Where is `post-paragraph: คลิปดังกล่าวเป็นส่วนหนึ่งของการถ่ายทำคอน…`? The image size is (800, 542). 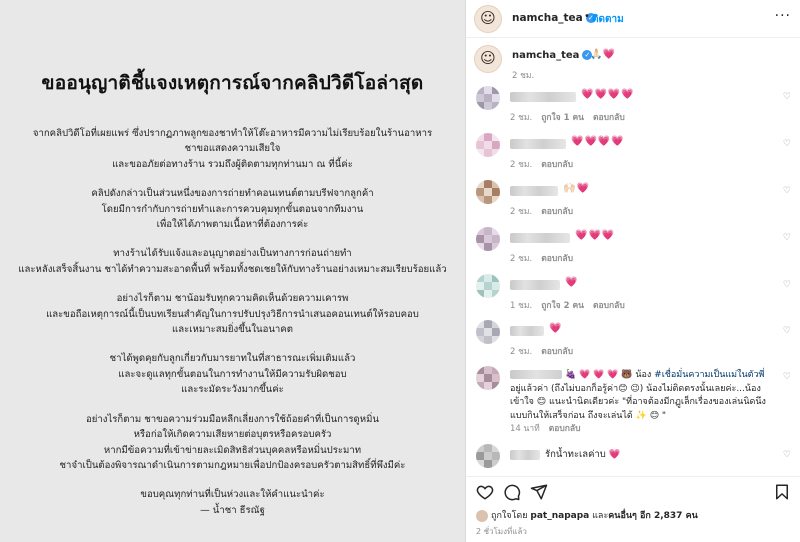 post-paragraph: คลิปดังกล่าวเป็นส่วนหนึ่งของการถ่ายทำคอน… is located at coordinates (232, 209).